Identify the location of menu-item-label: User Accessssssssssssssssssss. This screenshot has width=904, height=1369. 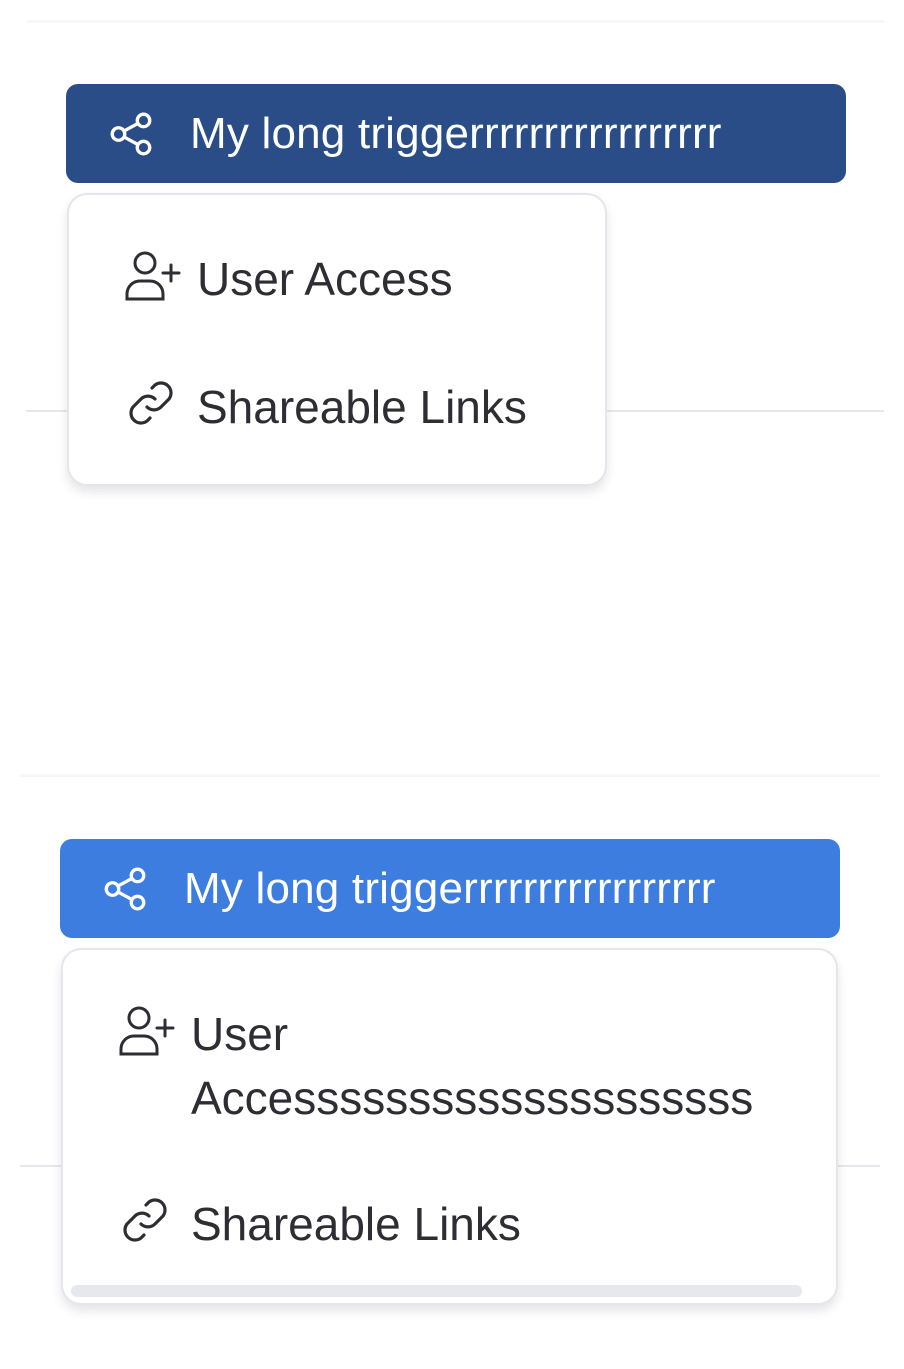
(472, 1066).